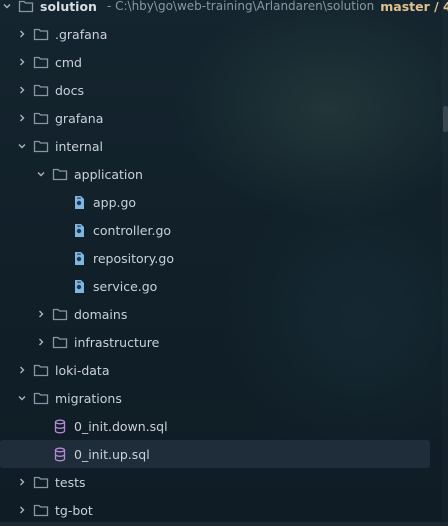  What do you see at coordinates (121, 426) in the screenshot?
I see `tree-item-label: 0_init.down.sql` at bounding box center [121, 426].